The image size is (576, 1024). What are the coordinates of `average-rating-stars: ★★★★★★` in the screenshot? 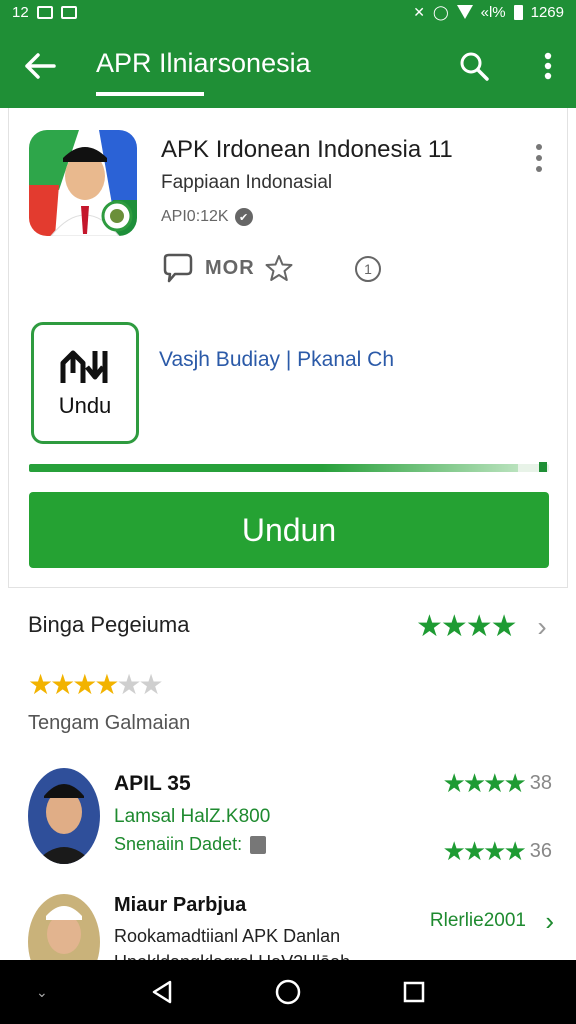 It's located at (96, 684).